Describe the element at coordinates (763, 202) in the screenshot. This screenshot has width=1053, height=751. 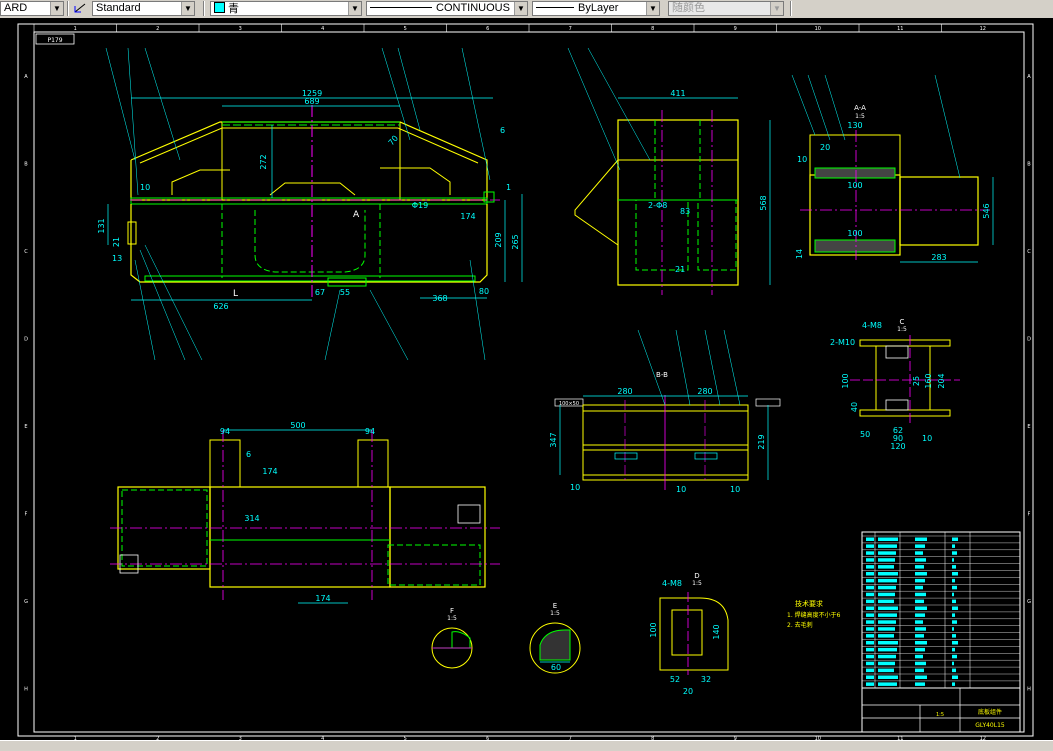
I see `dim-568: 568` at that location.